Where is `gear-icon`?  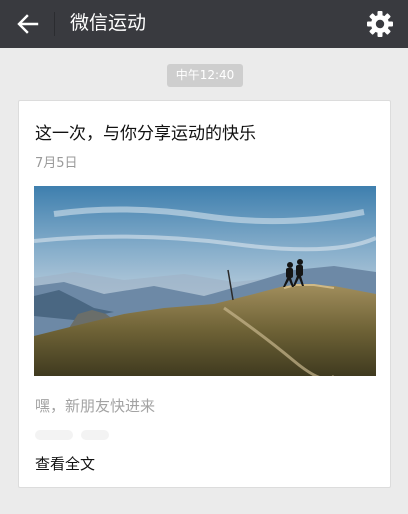 gear-icon is located at coordinates (380, 24).